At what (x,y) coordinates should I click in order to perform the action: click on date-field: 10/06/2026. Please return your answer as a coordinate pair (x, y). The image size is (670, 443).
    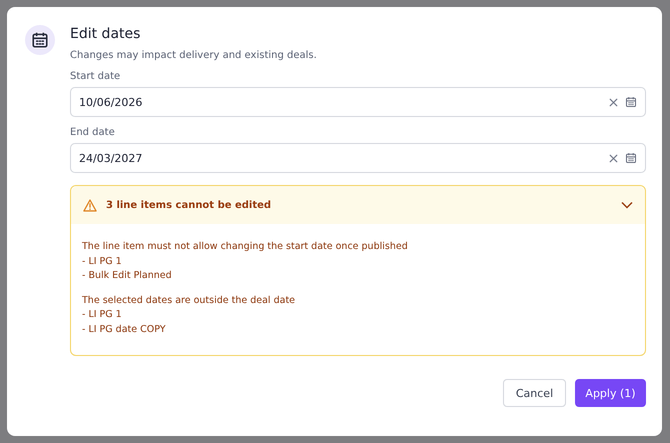
    Looking at the image, I should click on (358, 102).